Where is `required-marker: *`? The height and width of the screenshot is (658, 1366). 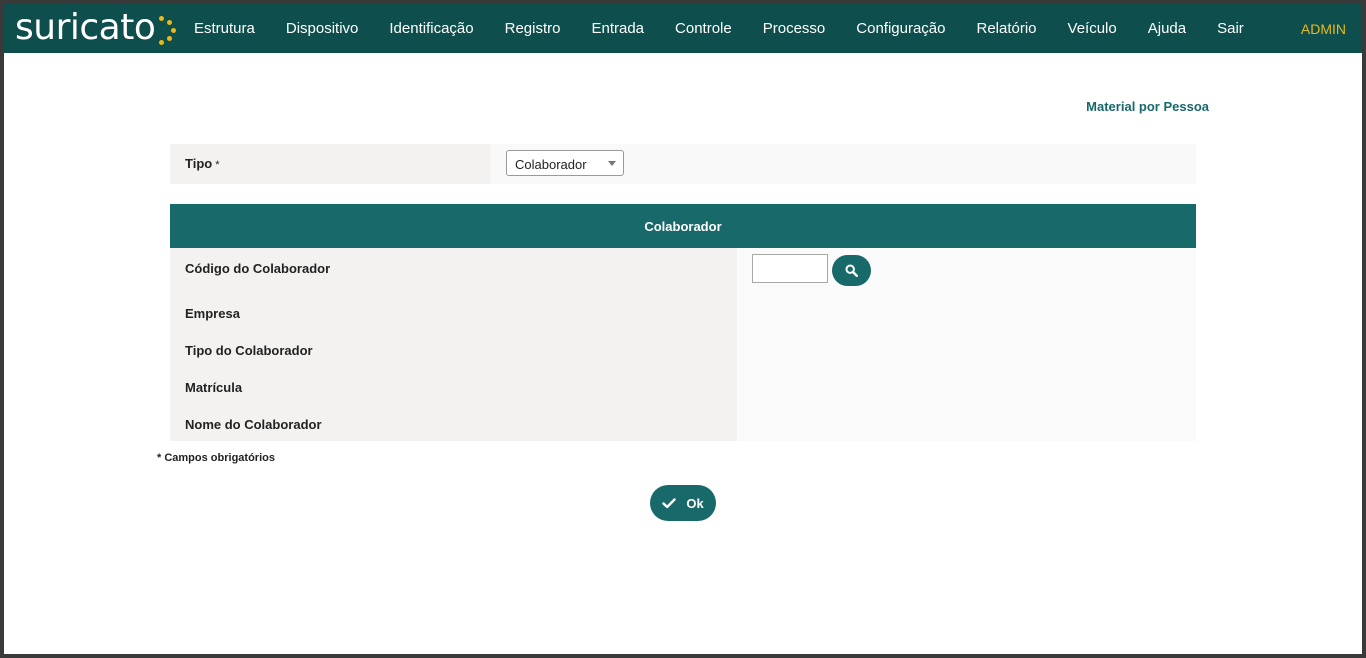 required-marker: * is located at coordinates (217, 165).